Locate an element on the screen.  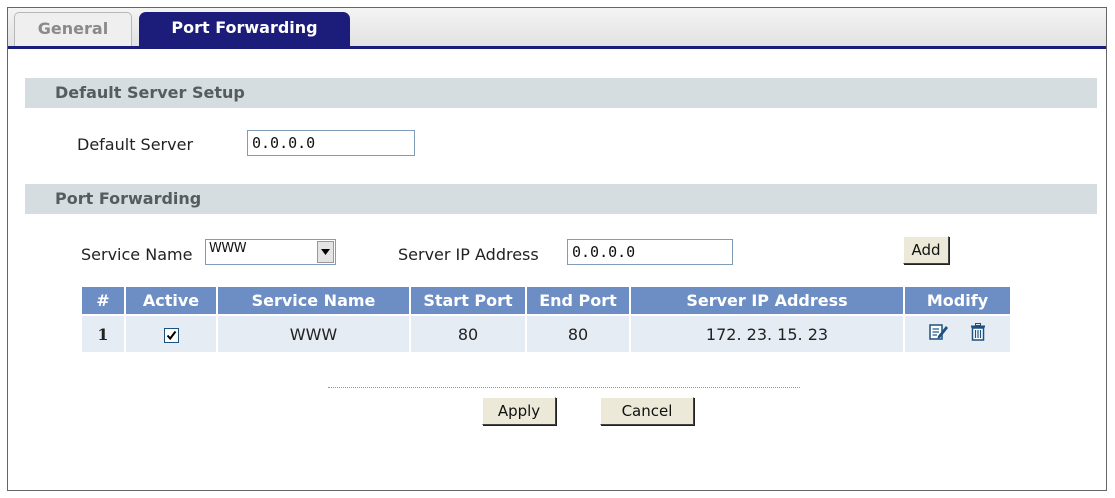
add-button: Add is located at coordinates (926, 250).